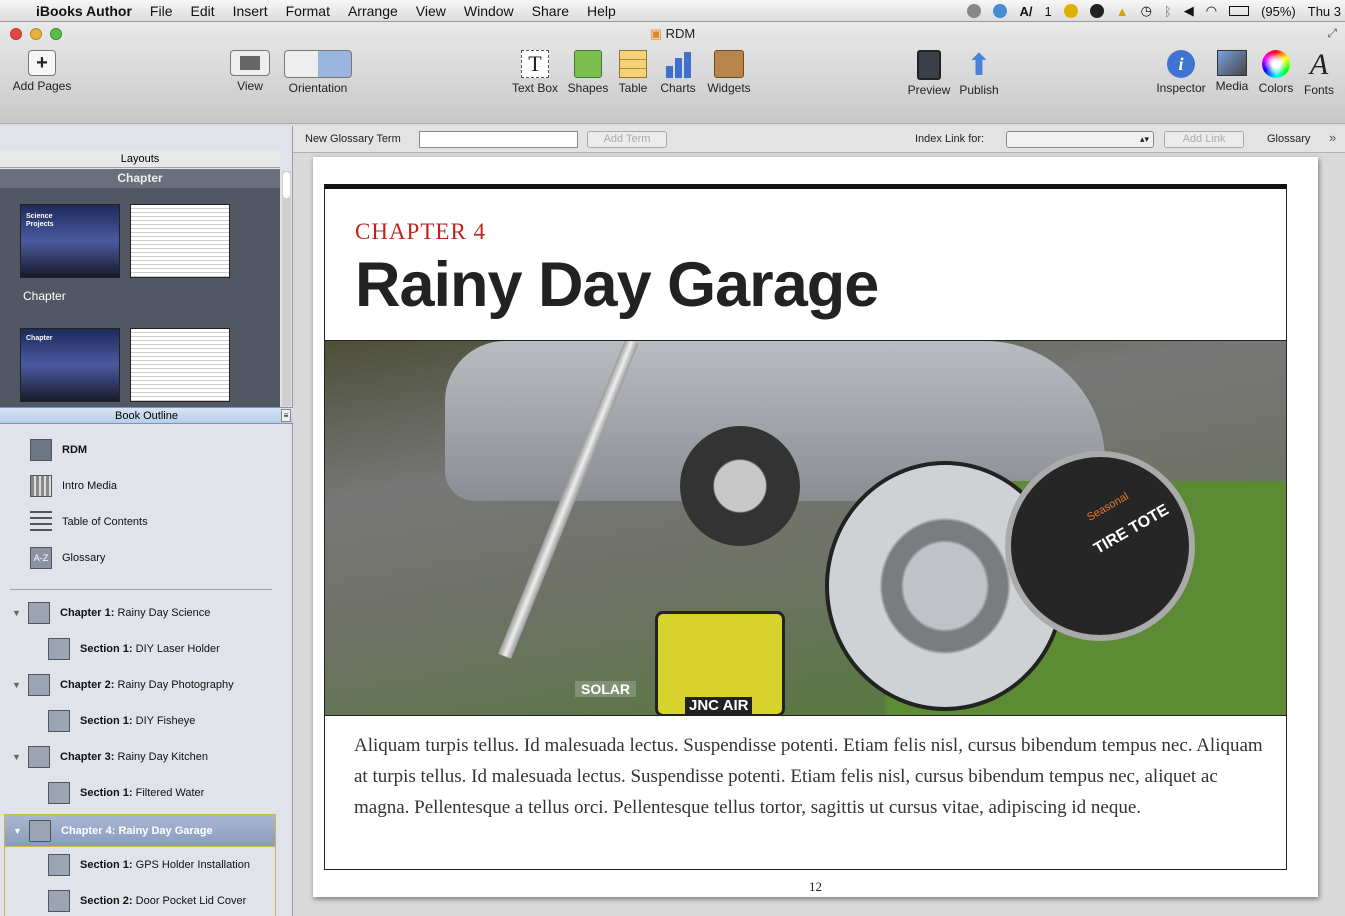 Image resolution: width=1345 pixels, height=916 pixels. I want to click on outline-label: Table of Contents, so click(105, 522).